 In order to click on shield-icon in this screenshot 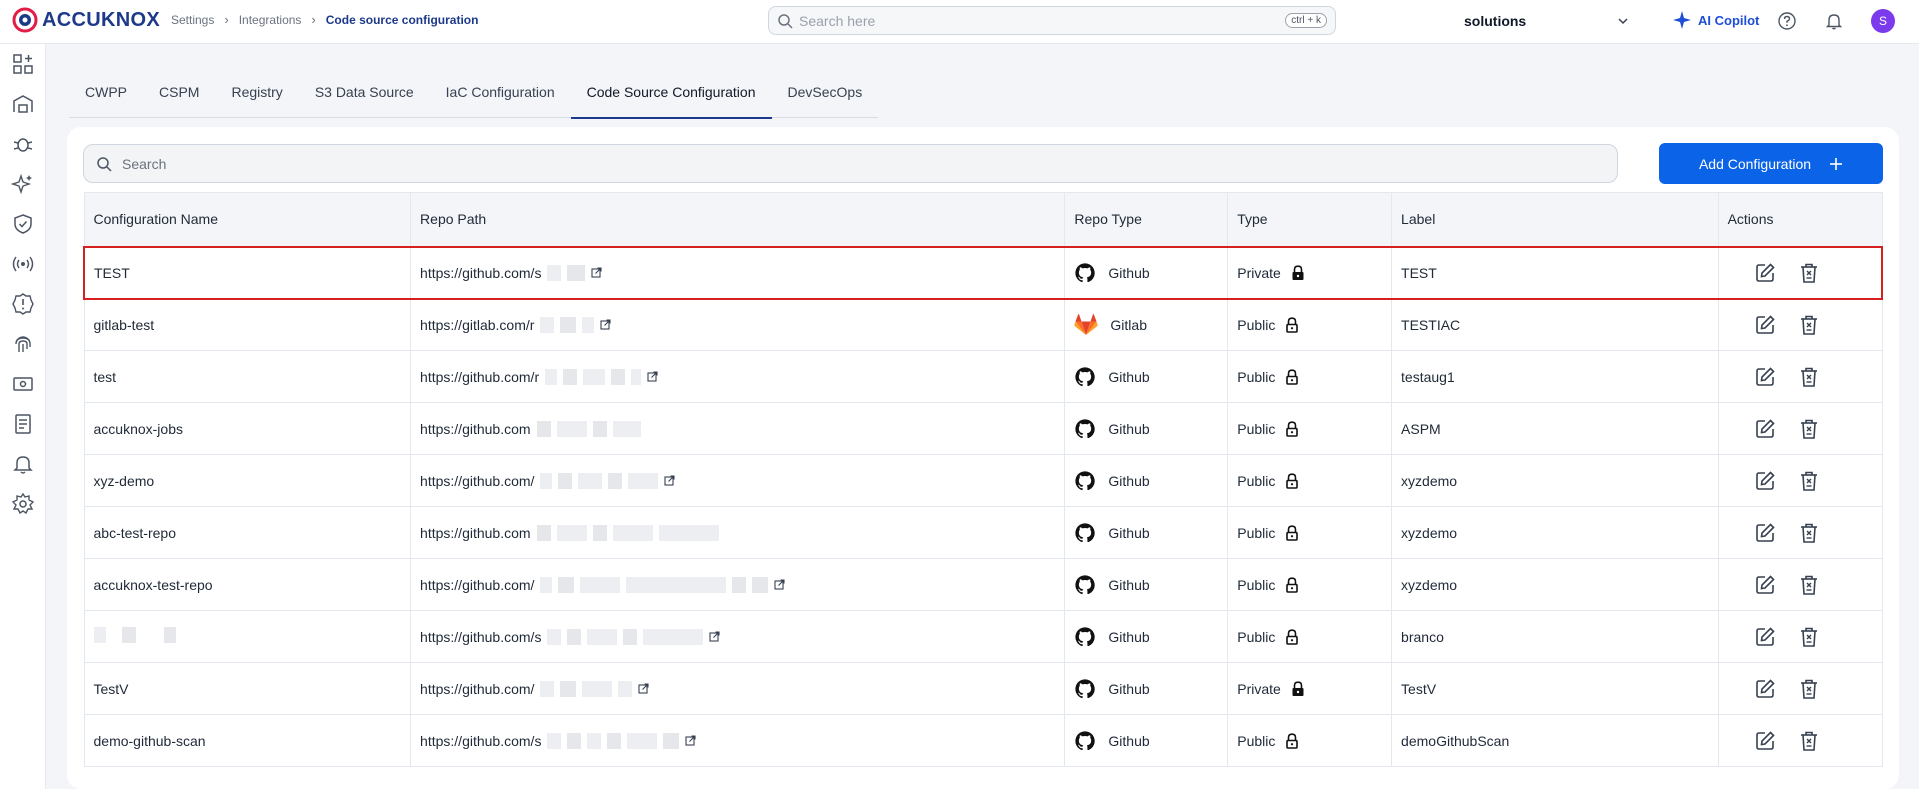, I will do `click(23, 224)`.